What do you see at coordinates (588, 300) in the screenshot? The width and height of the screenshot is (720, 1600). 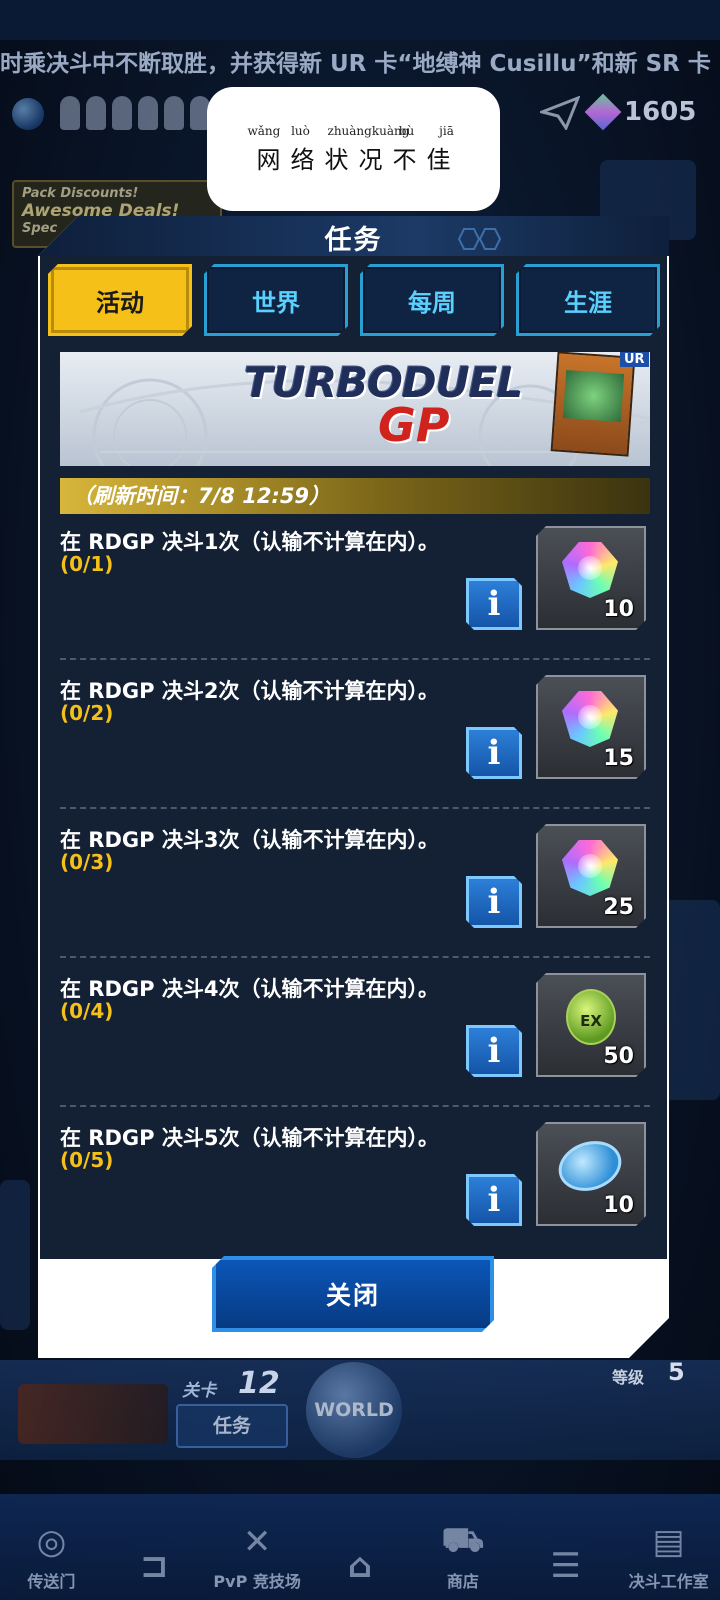 I see `tab-career: 生涯` at bounding box center [588, 300].